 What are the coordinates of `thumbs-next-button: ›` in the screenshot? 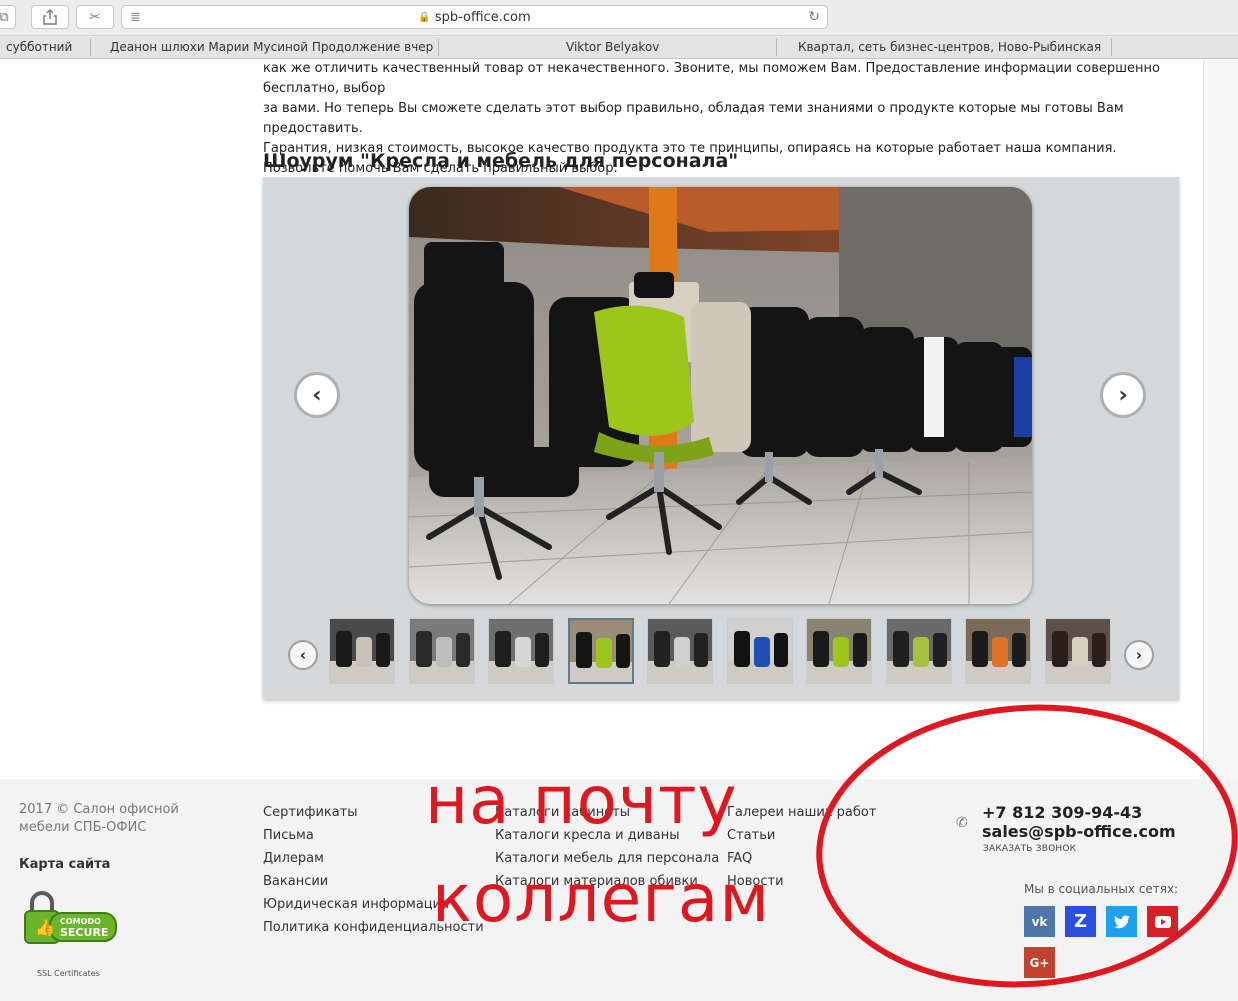 It's located at (1139, 655).